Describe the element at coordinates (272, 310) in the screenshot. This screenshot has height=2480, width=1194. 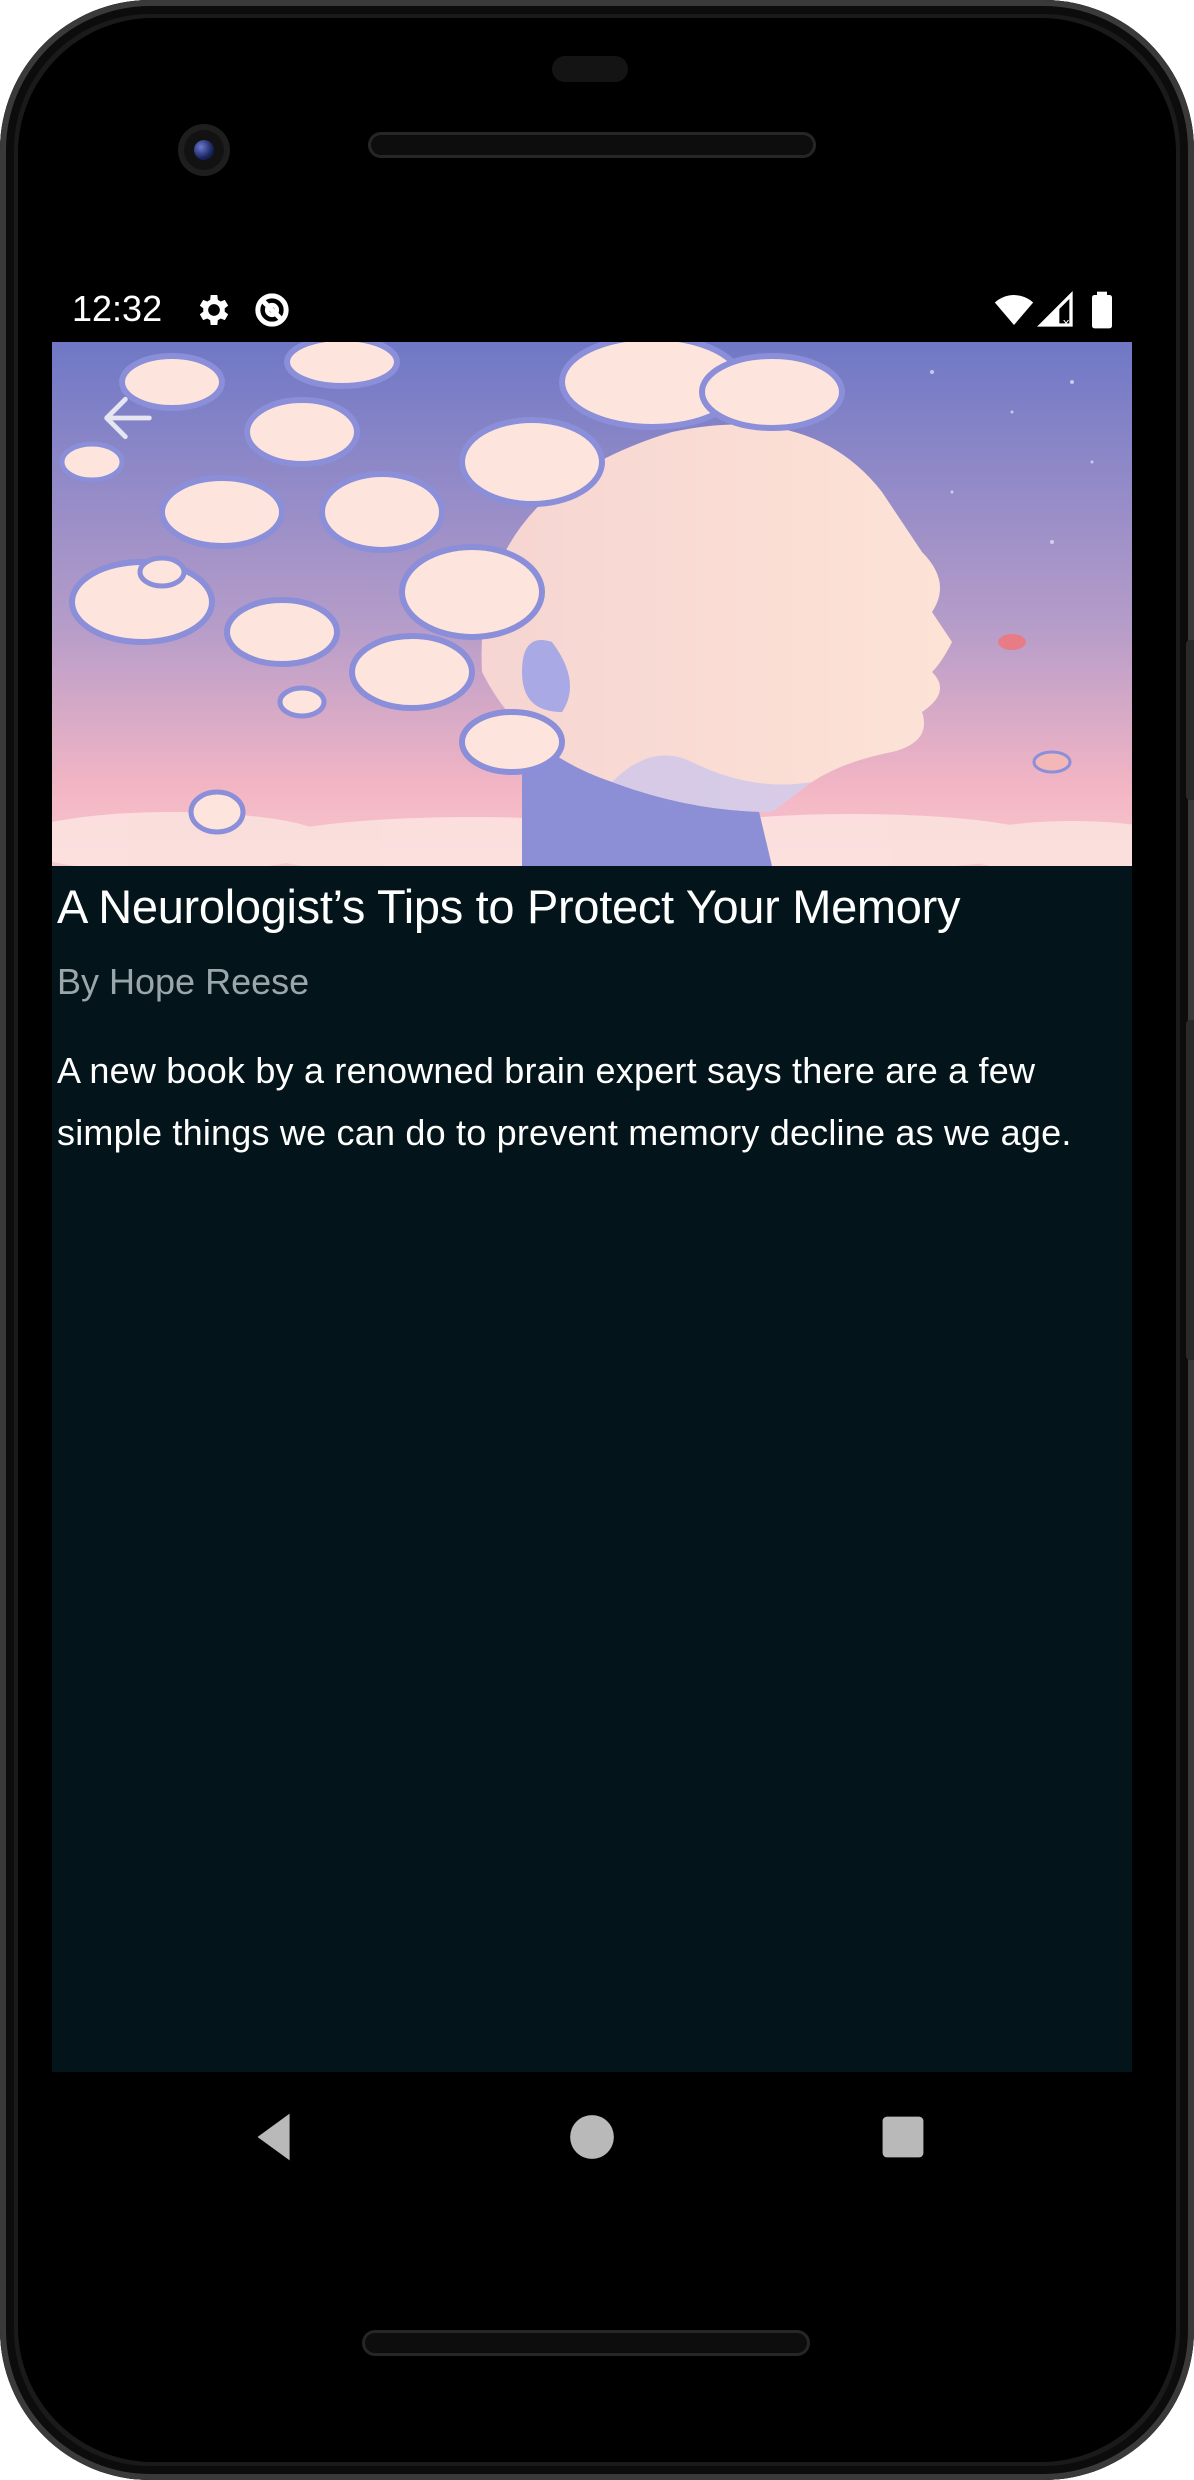
I see `no-sync-icon` at that location.